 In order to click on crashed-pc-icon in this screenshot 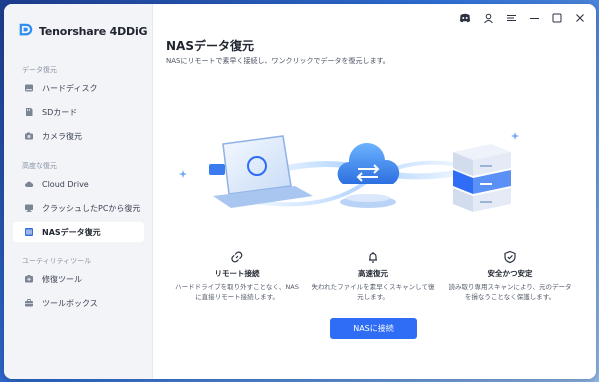, I will do `click(29, 208)`.